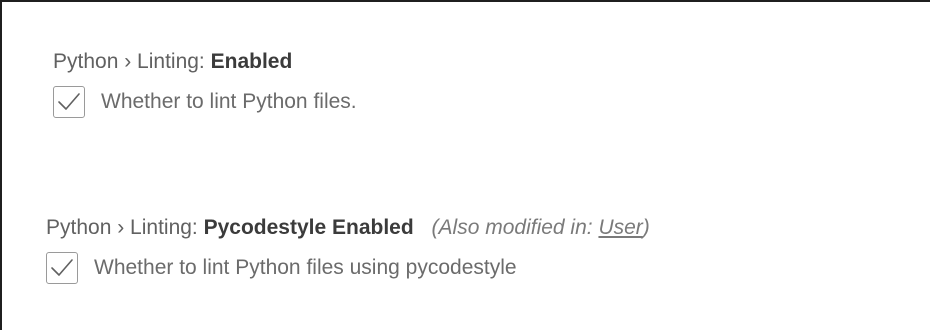 This screenshot has width=932, height=330. Describe the element at coordinates (620, 227) in the screenshot. I see `modified-in-user-link: User` at that location.